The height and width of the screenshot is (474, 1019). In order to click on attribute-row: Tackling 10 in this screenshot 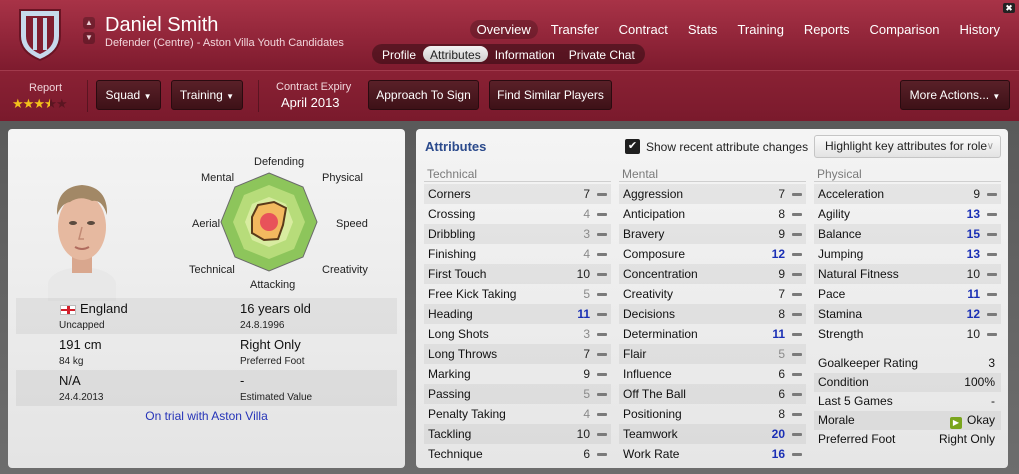, I will do `click(517, 434)`.